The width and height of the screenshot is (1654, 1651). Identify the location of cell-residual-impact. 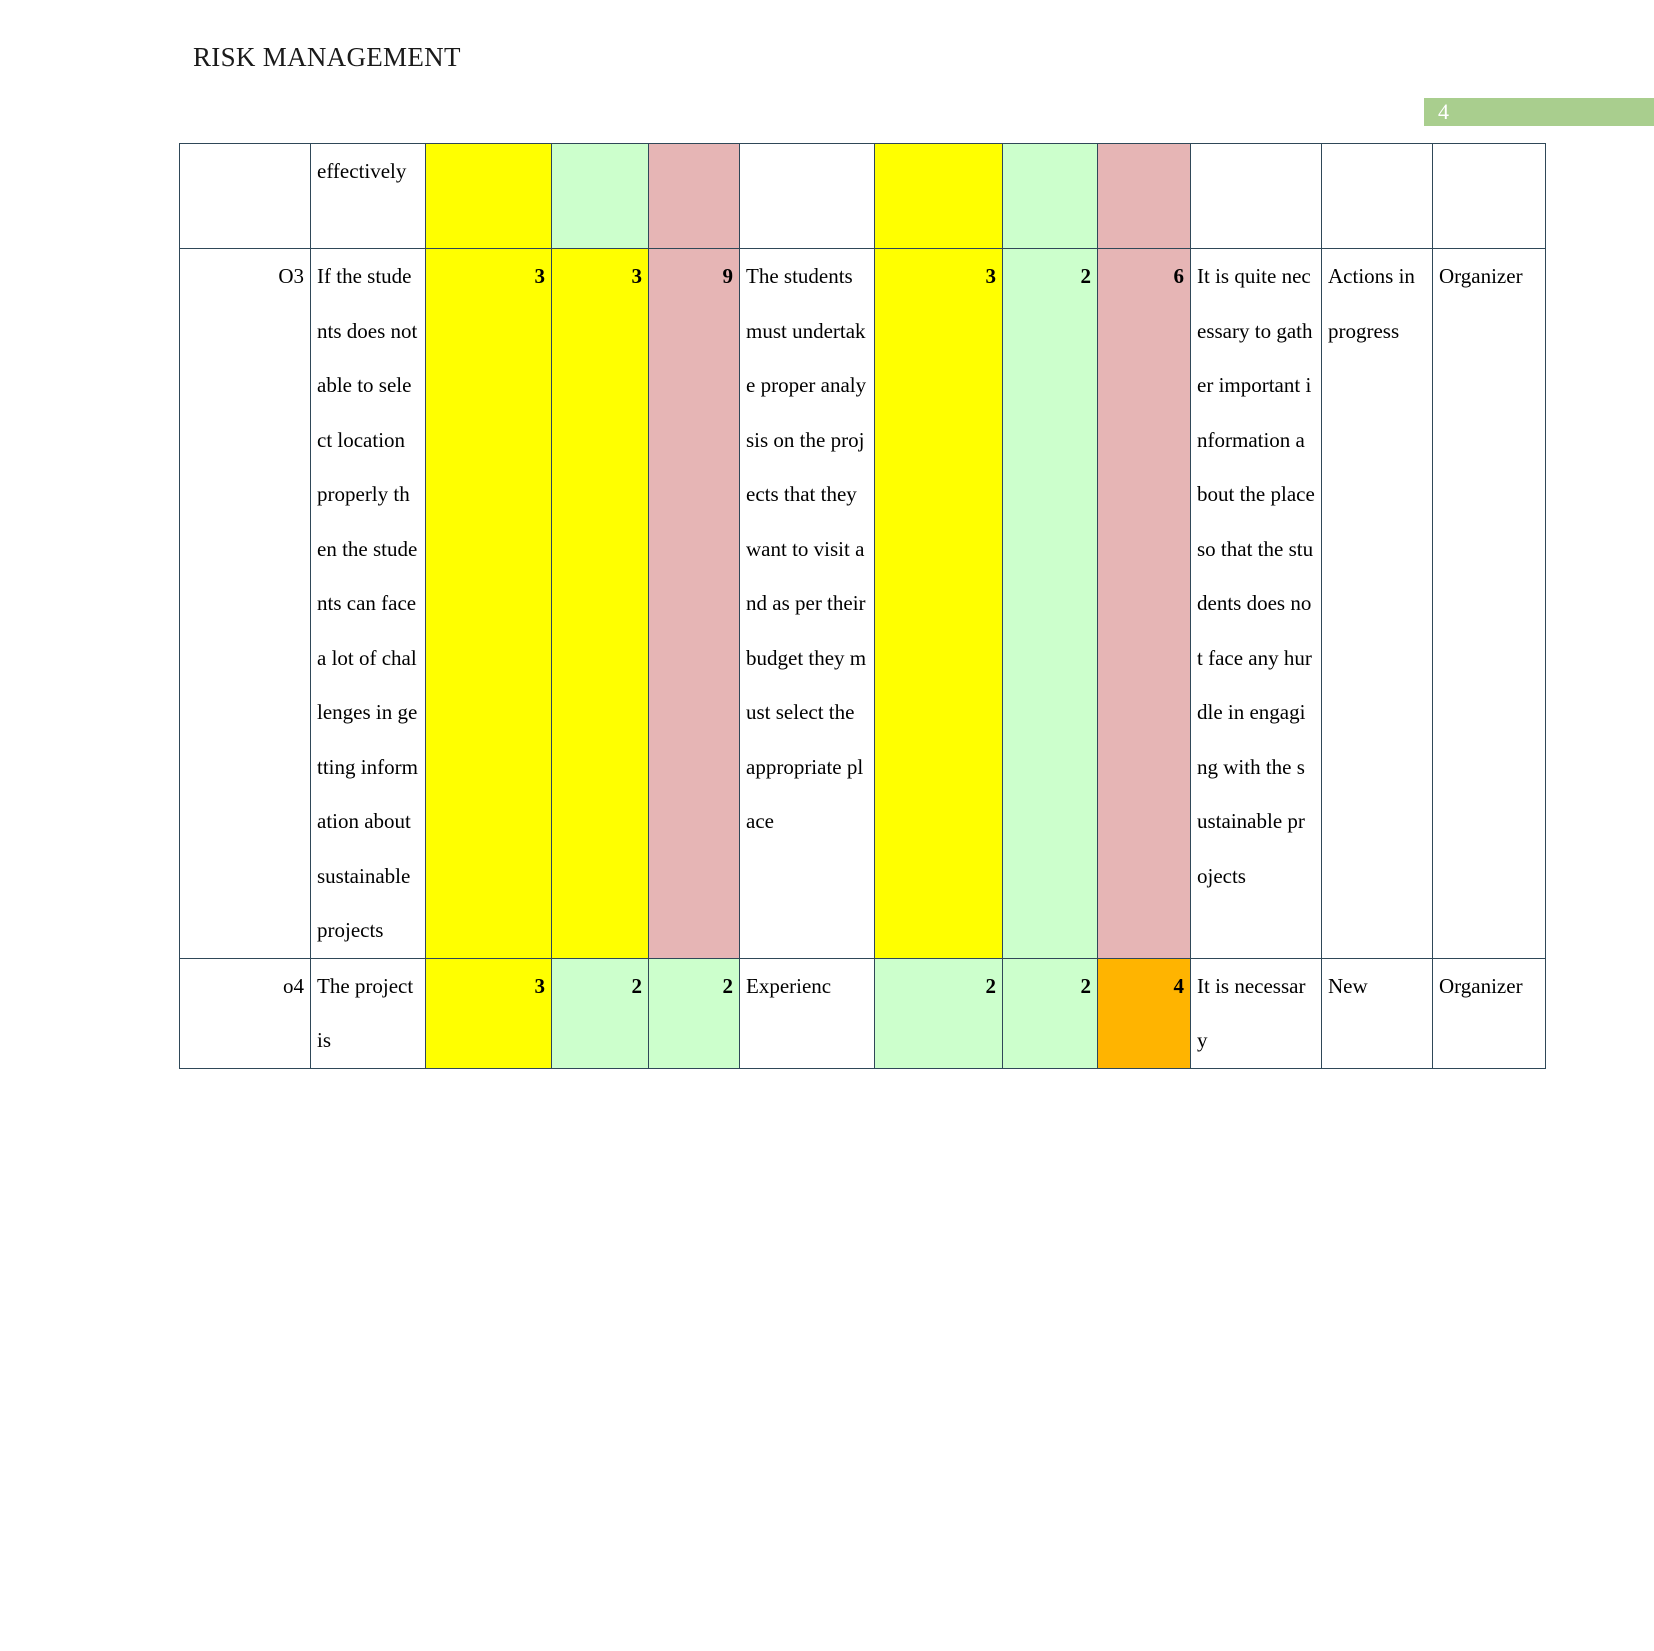
(1050, 196).